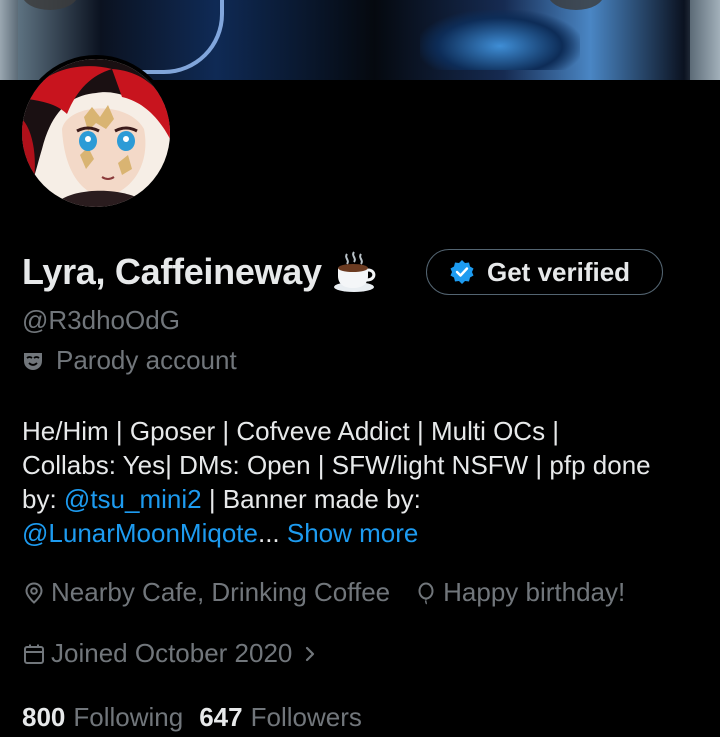 The width and height of the screenshot is (720, 737). I want to click on name-row: Lyra, Caffeineway, so click(199, 272).